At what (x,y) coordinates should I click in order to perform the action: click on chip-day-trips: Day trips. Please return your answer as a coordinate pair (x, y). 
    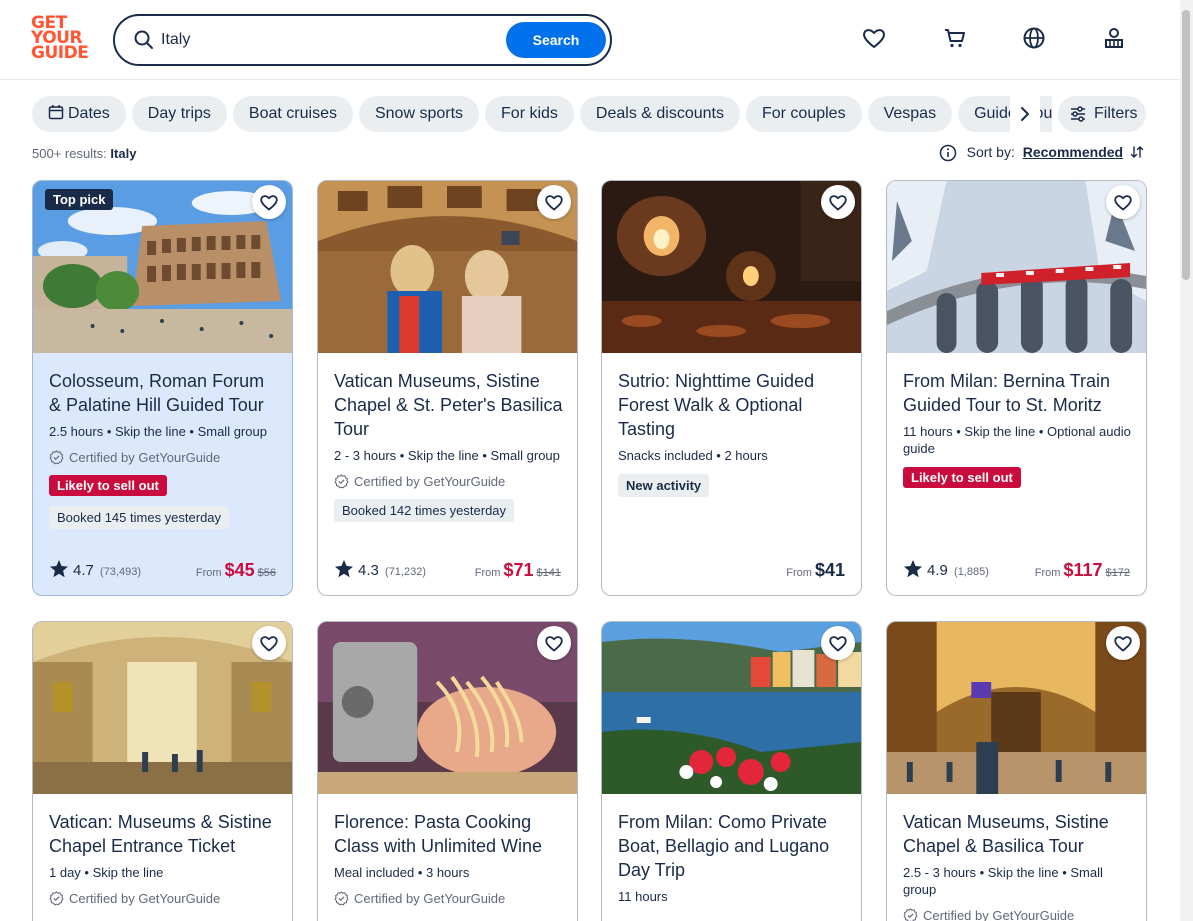
    Looking at the image, I should click on (179, 114).